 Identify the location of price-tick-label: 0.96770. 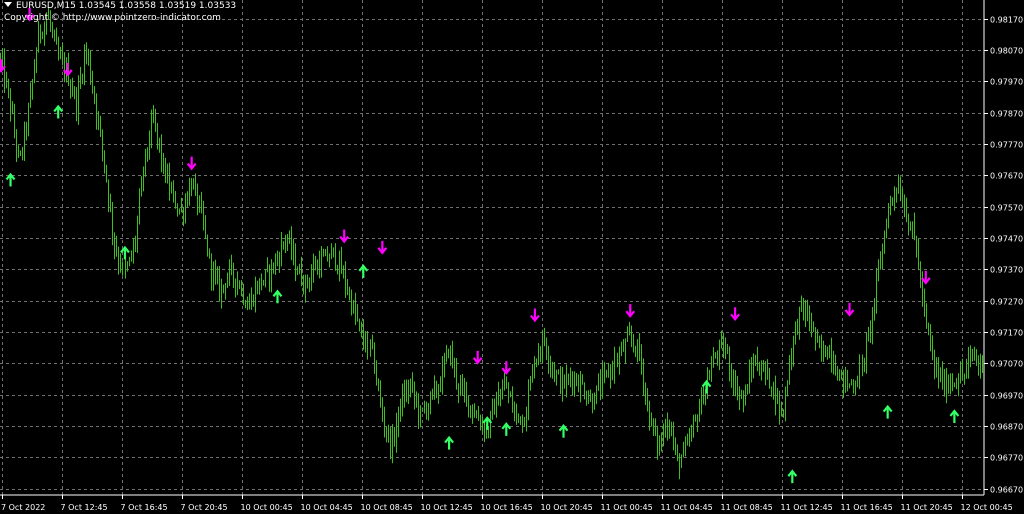
(1006, 458).